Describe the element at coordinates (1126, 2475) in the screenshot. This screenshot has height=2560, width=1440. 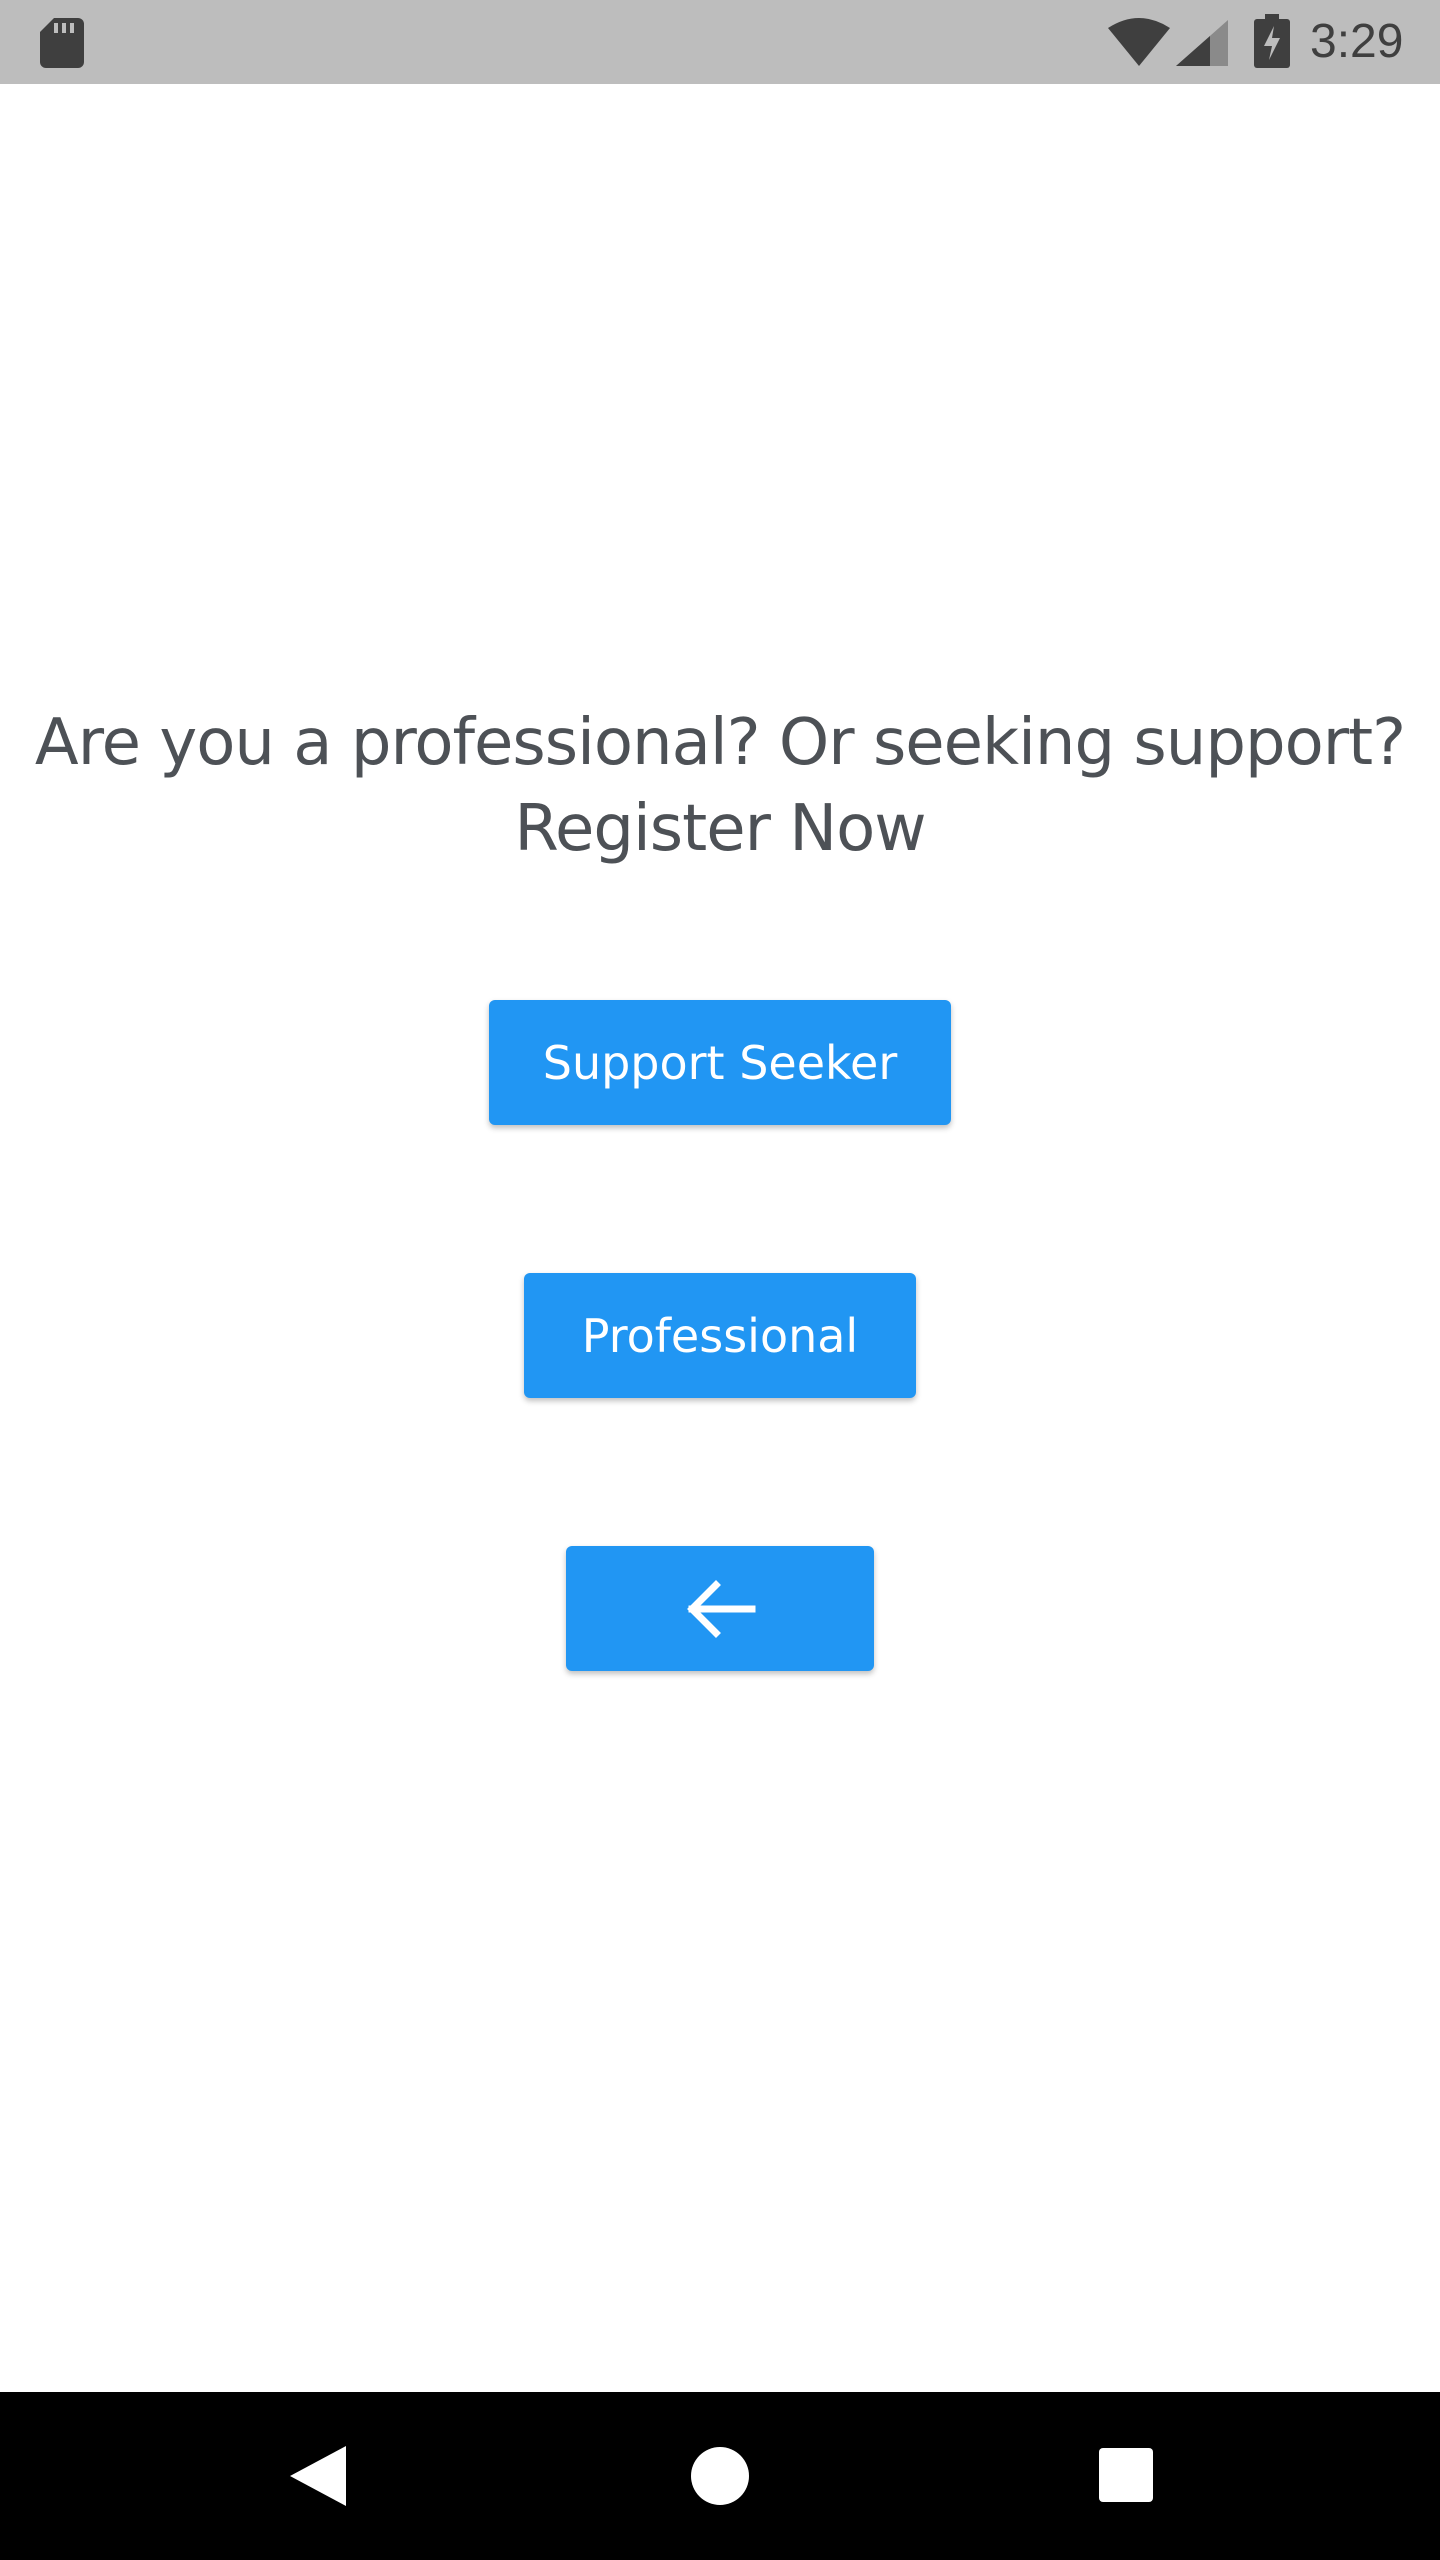
I see `recents-square-icon` at that location.